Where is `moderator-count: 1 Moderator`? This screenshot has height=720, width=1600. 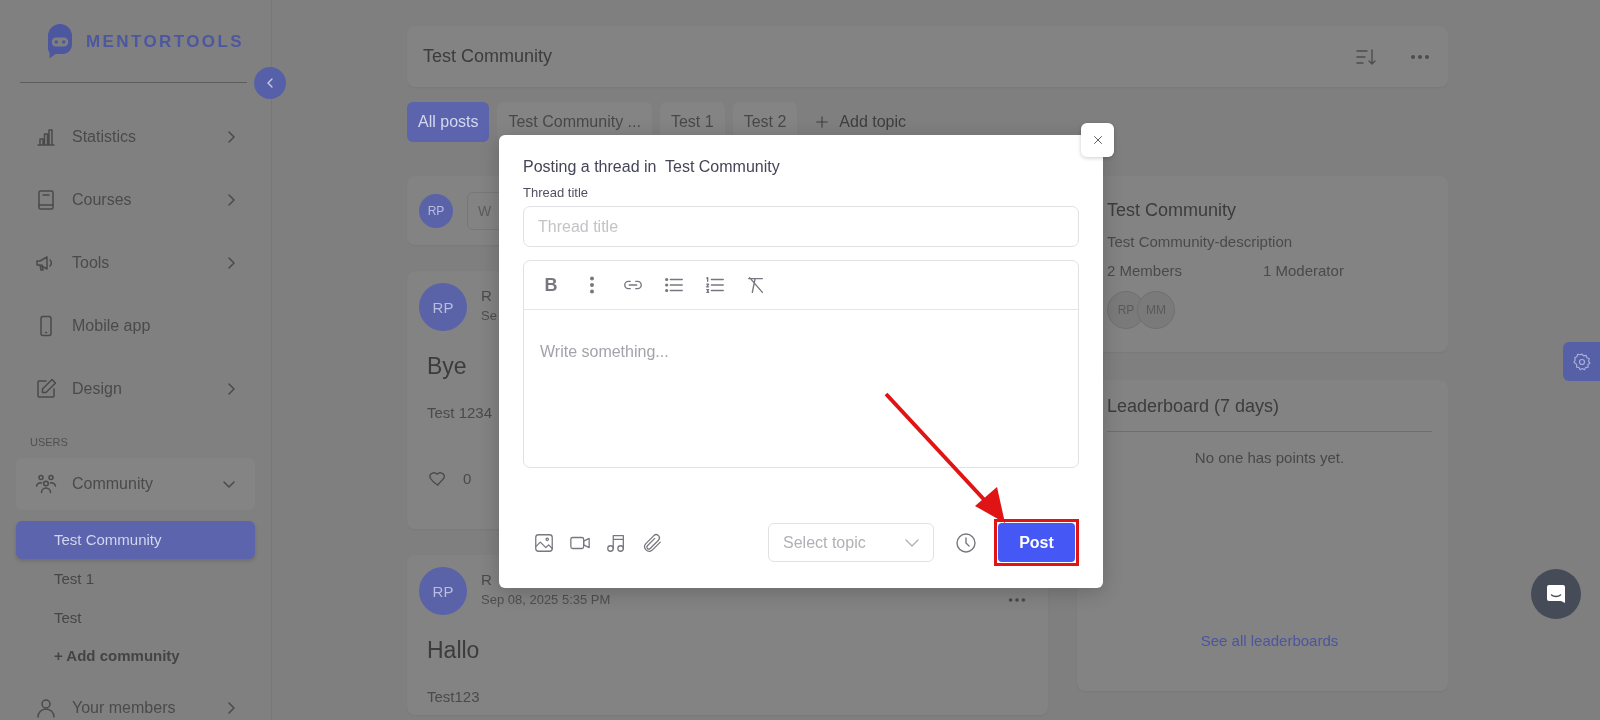 moderator-count: 1 Moderator is located at coordinates (1304, 270).